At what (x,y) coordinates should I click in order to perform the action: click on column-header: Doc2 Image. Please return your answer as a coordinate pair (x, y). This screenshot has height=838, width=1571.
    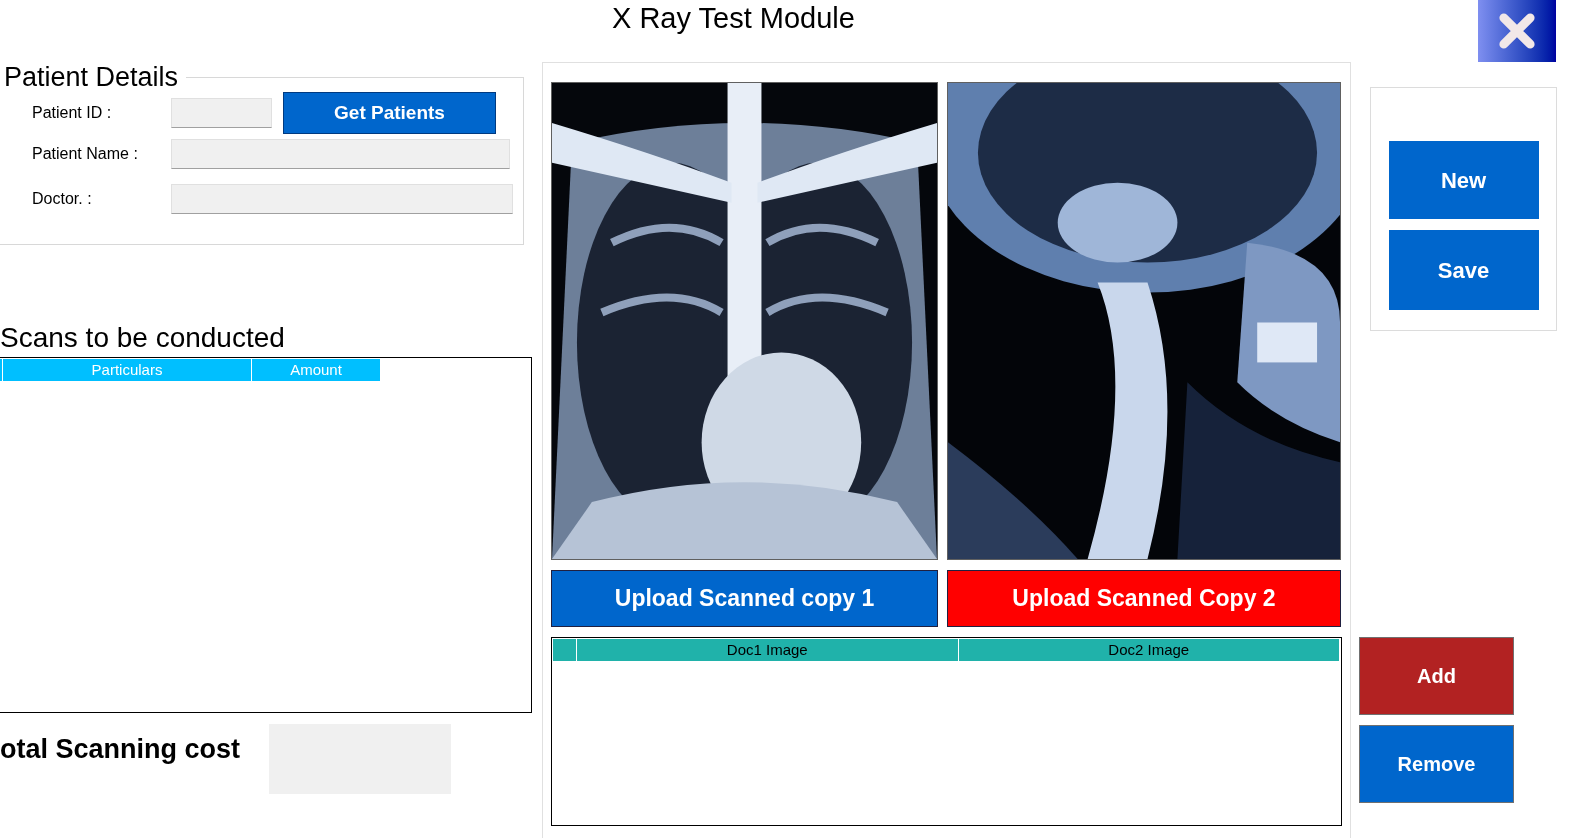
    Looking at the image, I should click on (1149, 650).